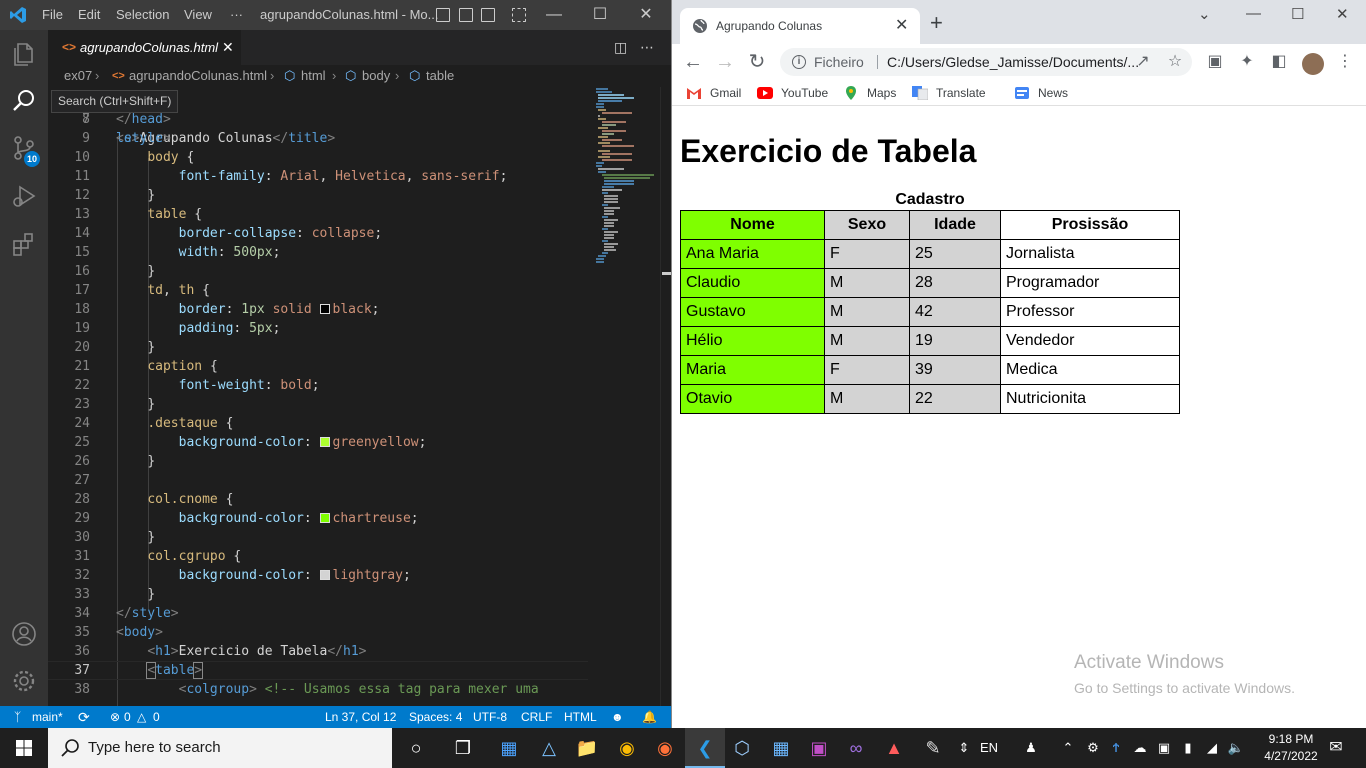 The height and width of the screenshot is (768, 1366). What do you see at coordinates (324, 575) in the screenshot?
I see `color-swatch-lightgray` at bounding box center [324, 575].